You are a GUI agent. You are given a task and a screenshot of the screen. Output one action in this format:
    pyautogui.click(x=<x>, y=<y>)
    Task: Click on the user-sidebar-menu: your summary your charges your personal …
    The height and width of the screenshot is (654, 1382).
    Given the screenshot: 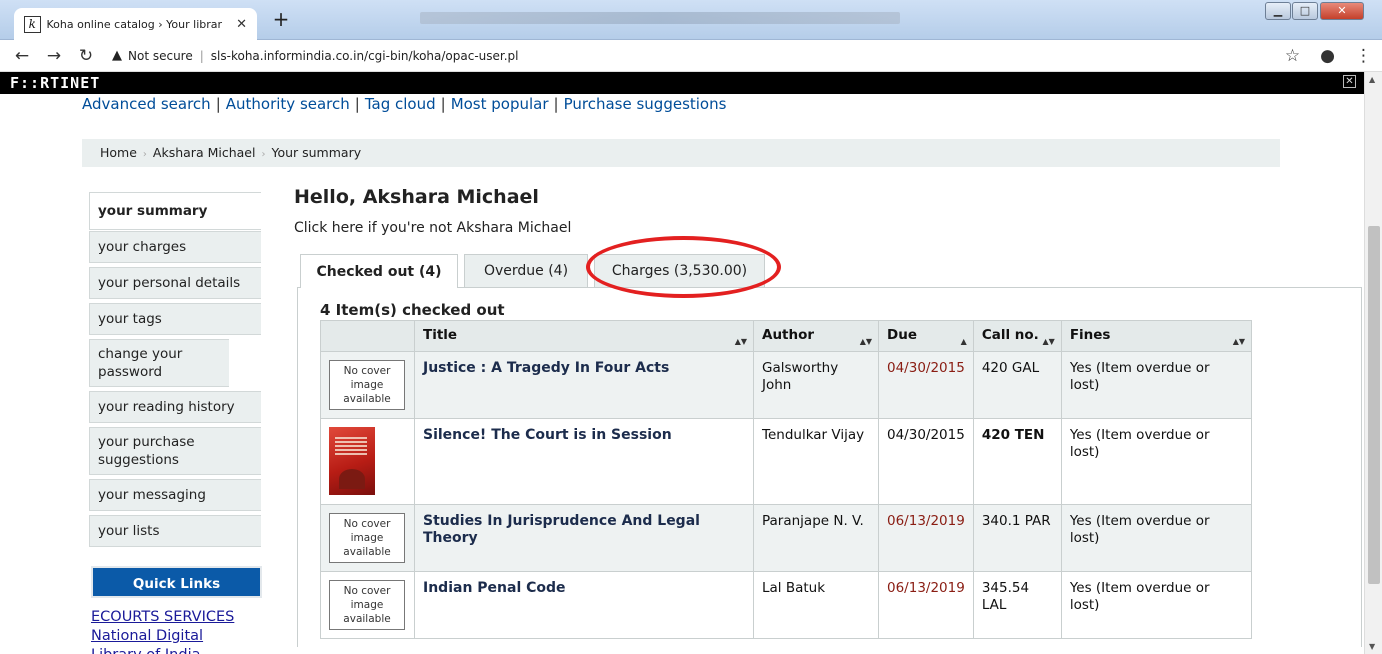 What is the action you would take?
    pyautogui.click(x=175, y=361)
    